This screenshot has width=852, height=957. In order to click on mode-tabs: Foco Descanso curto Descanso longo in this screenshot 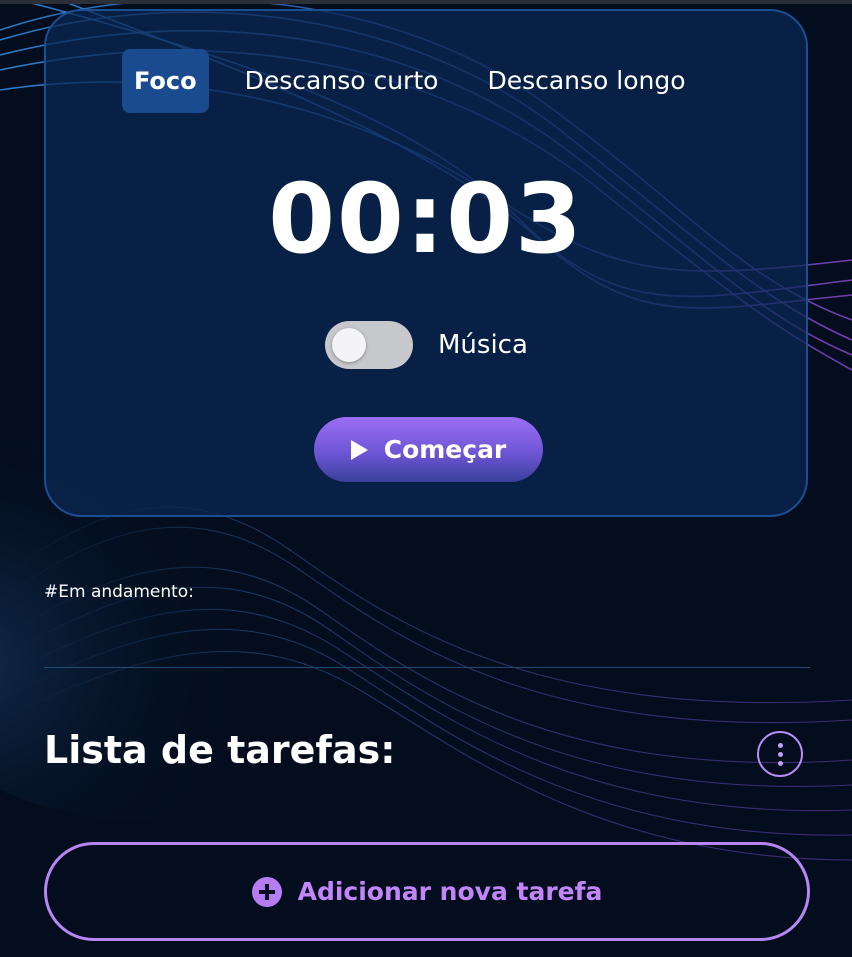, I will do `click(404, 81)`.